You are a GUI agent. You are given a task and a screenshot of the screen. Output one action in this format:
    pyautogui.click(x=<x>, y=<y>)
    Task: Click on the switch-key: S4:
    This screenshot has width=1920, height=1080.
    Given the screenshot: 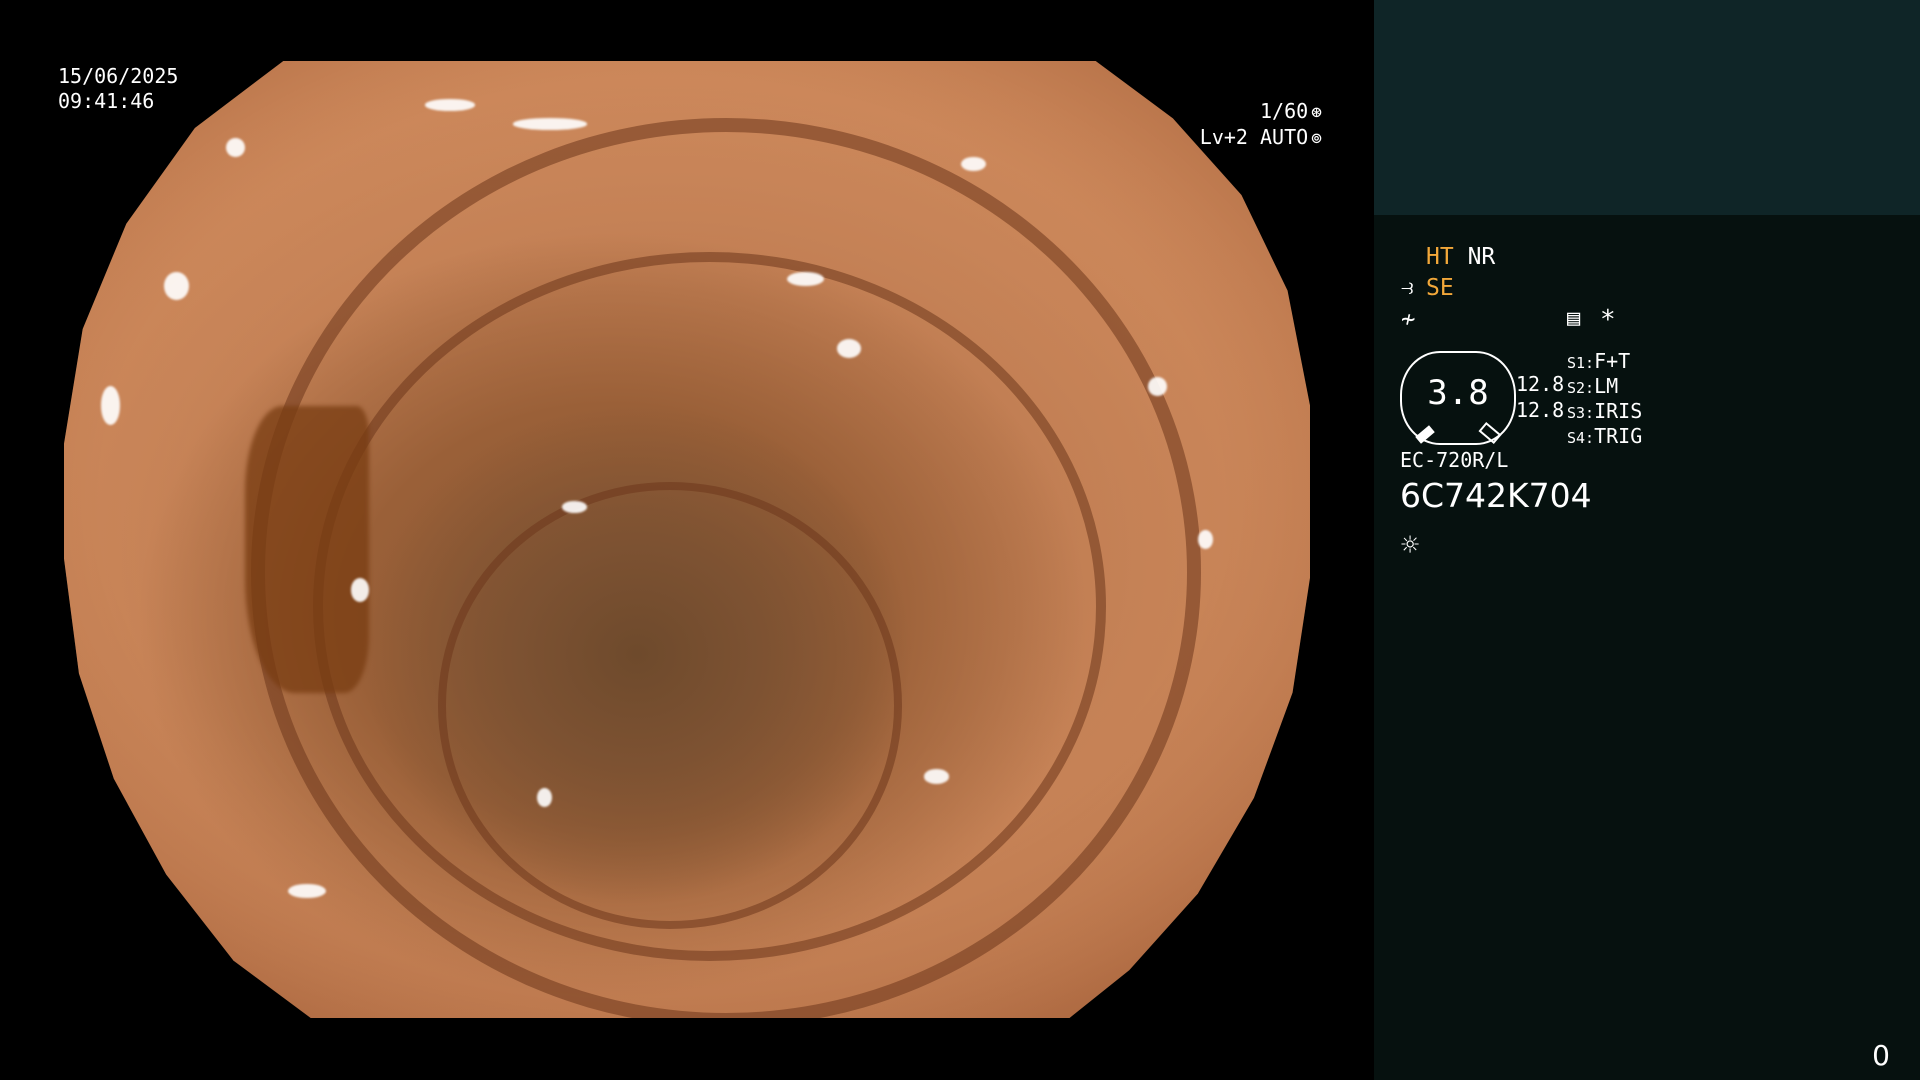 What is the action you would take?
    pyautogui.click(x=1581, y=438)
    